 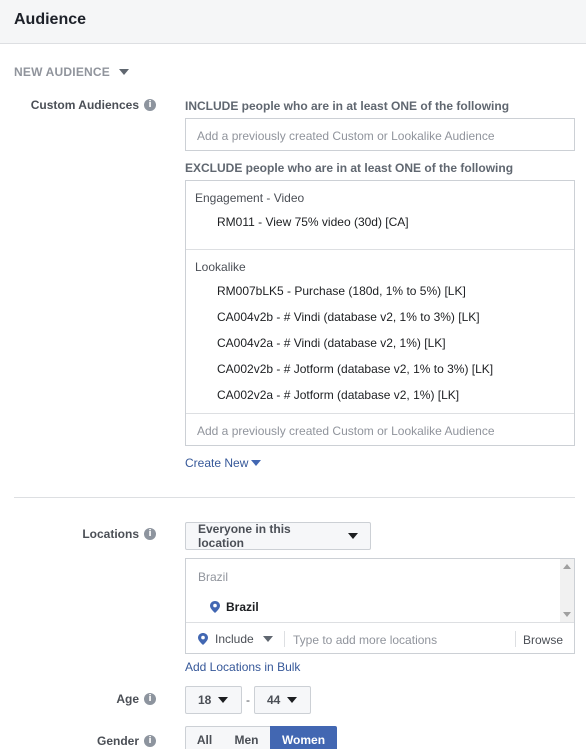 I want to click on scroll-down-icon, so click(x=567, y=614).